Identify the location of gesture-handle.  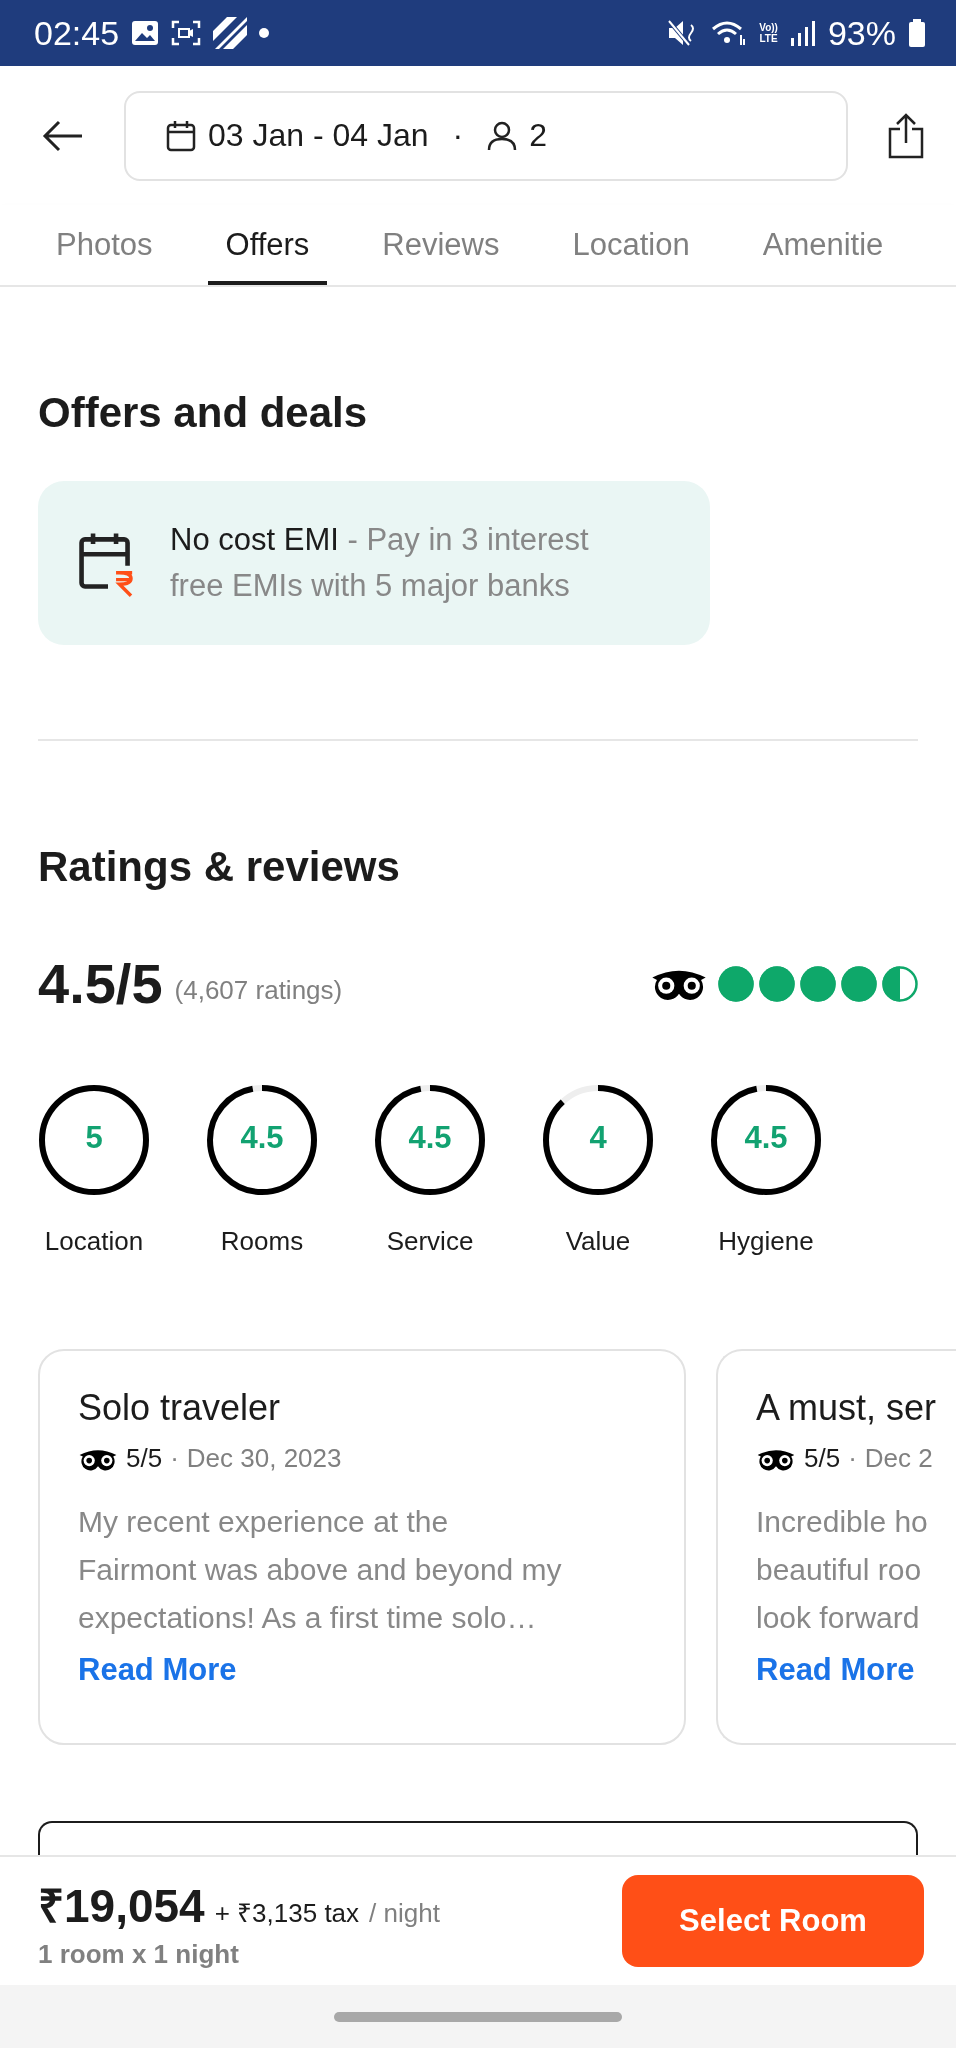
(478, 2016).